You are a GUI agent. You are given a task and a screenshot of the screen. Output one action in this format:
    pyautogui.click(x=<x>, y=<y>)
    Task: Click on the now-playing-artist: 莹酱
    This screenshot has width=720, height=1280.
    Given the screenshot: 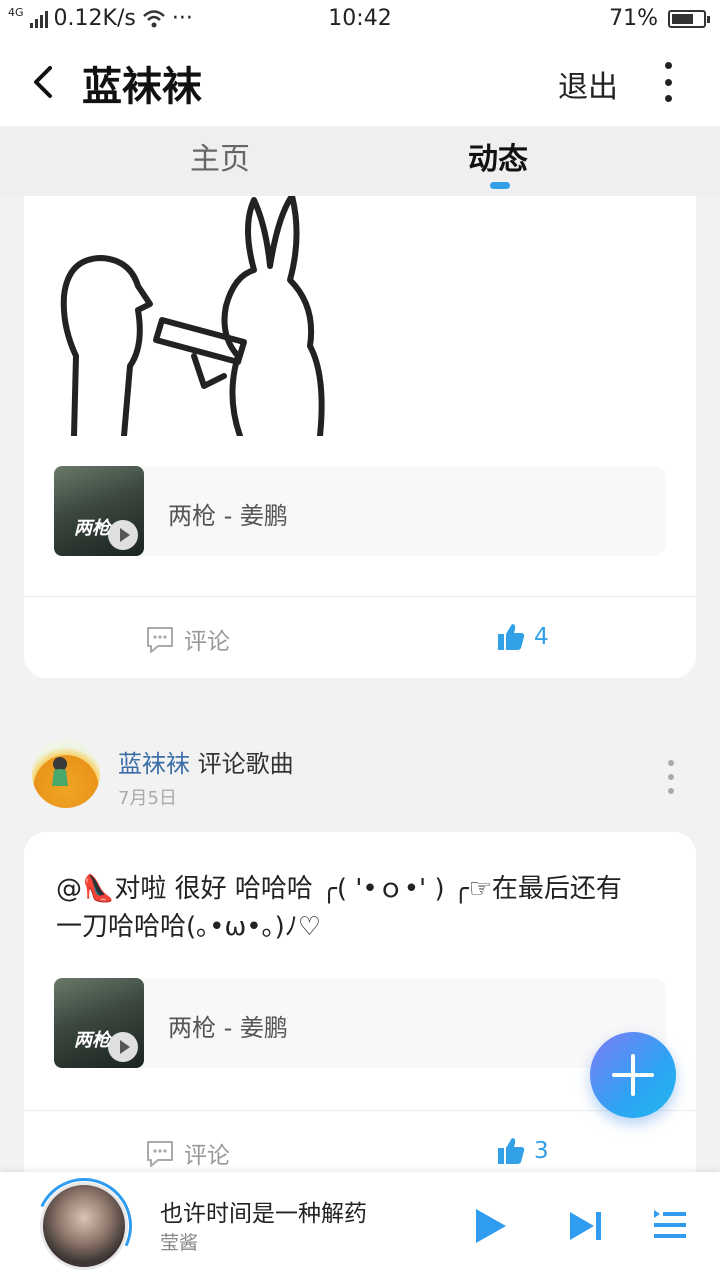 What is the action you would take?
    pyautogui.click(x=179, y=1243)
    